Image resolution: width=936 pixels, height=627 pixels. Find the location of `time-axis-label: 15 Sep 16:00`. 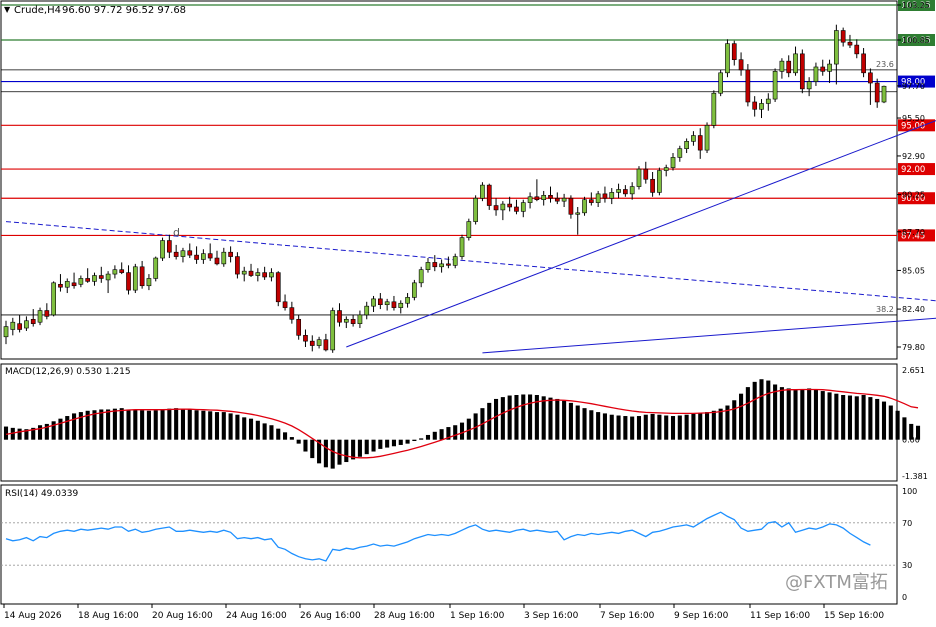

time-axis-label: 15 Sep 16:00 is located at coordinates (854, 616).